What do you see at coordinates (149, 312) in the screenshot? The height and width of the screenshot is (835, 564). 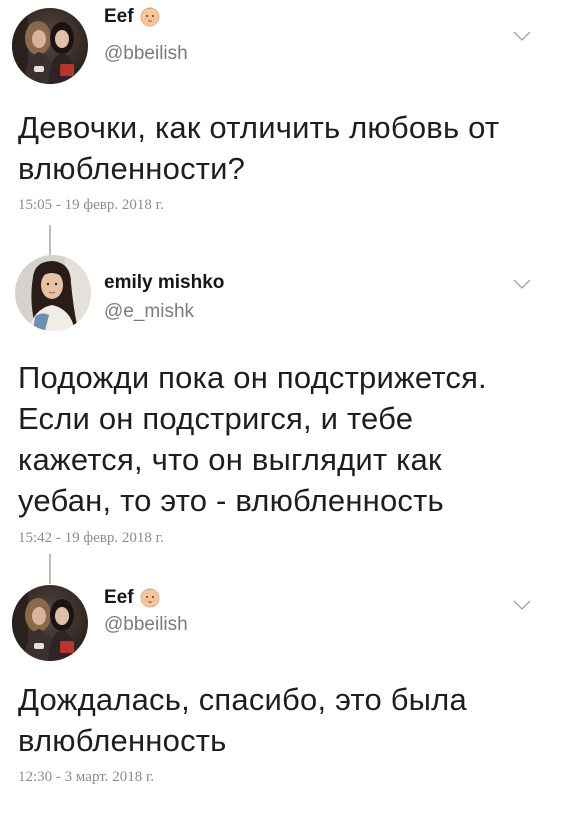 I see `author-handle: @e_mishk` at bounding box center [149, 312].